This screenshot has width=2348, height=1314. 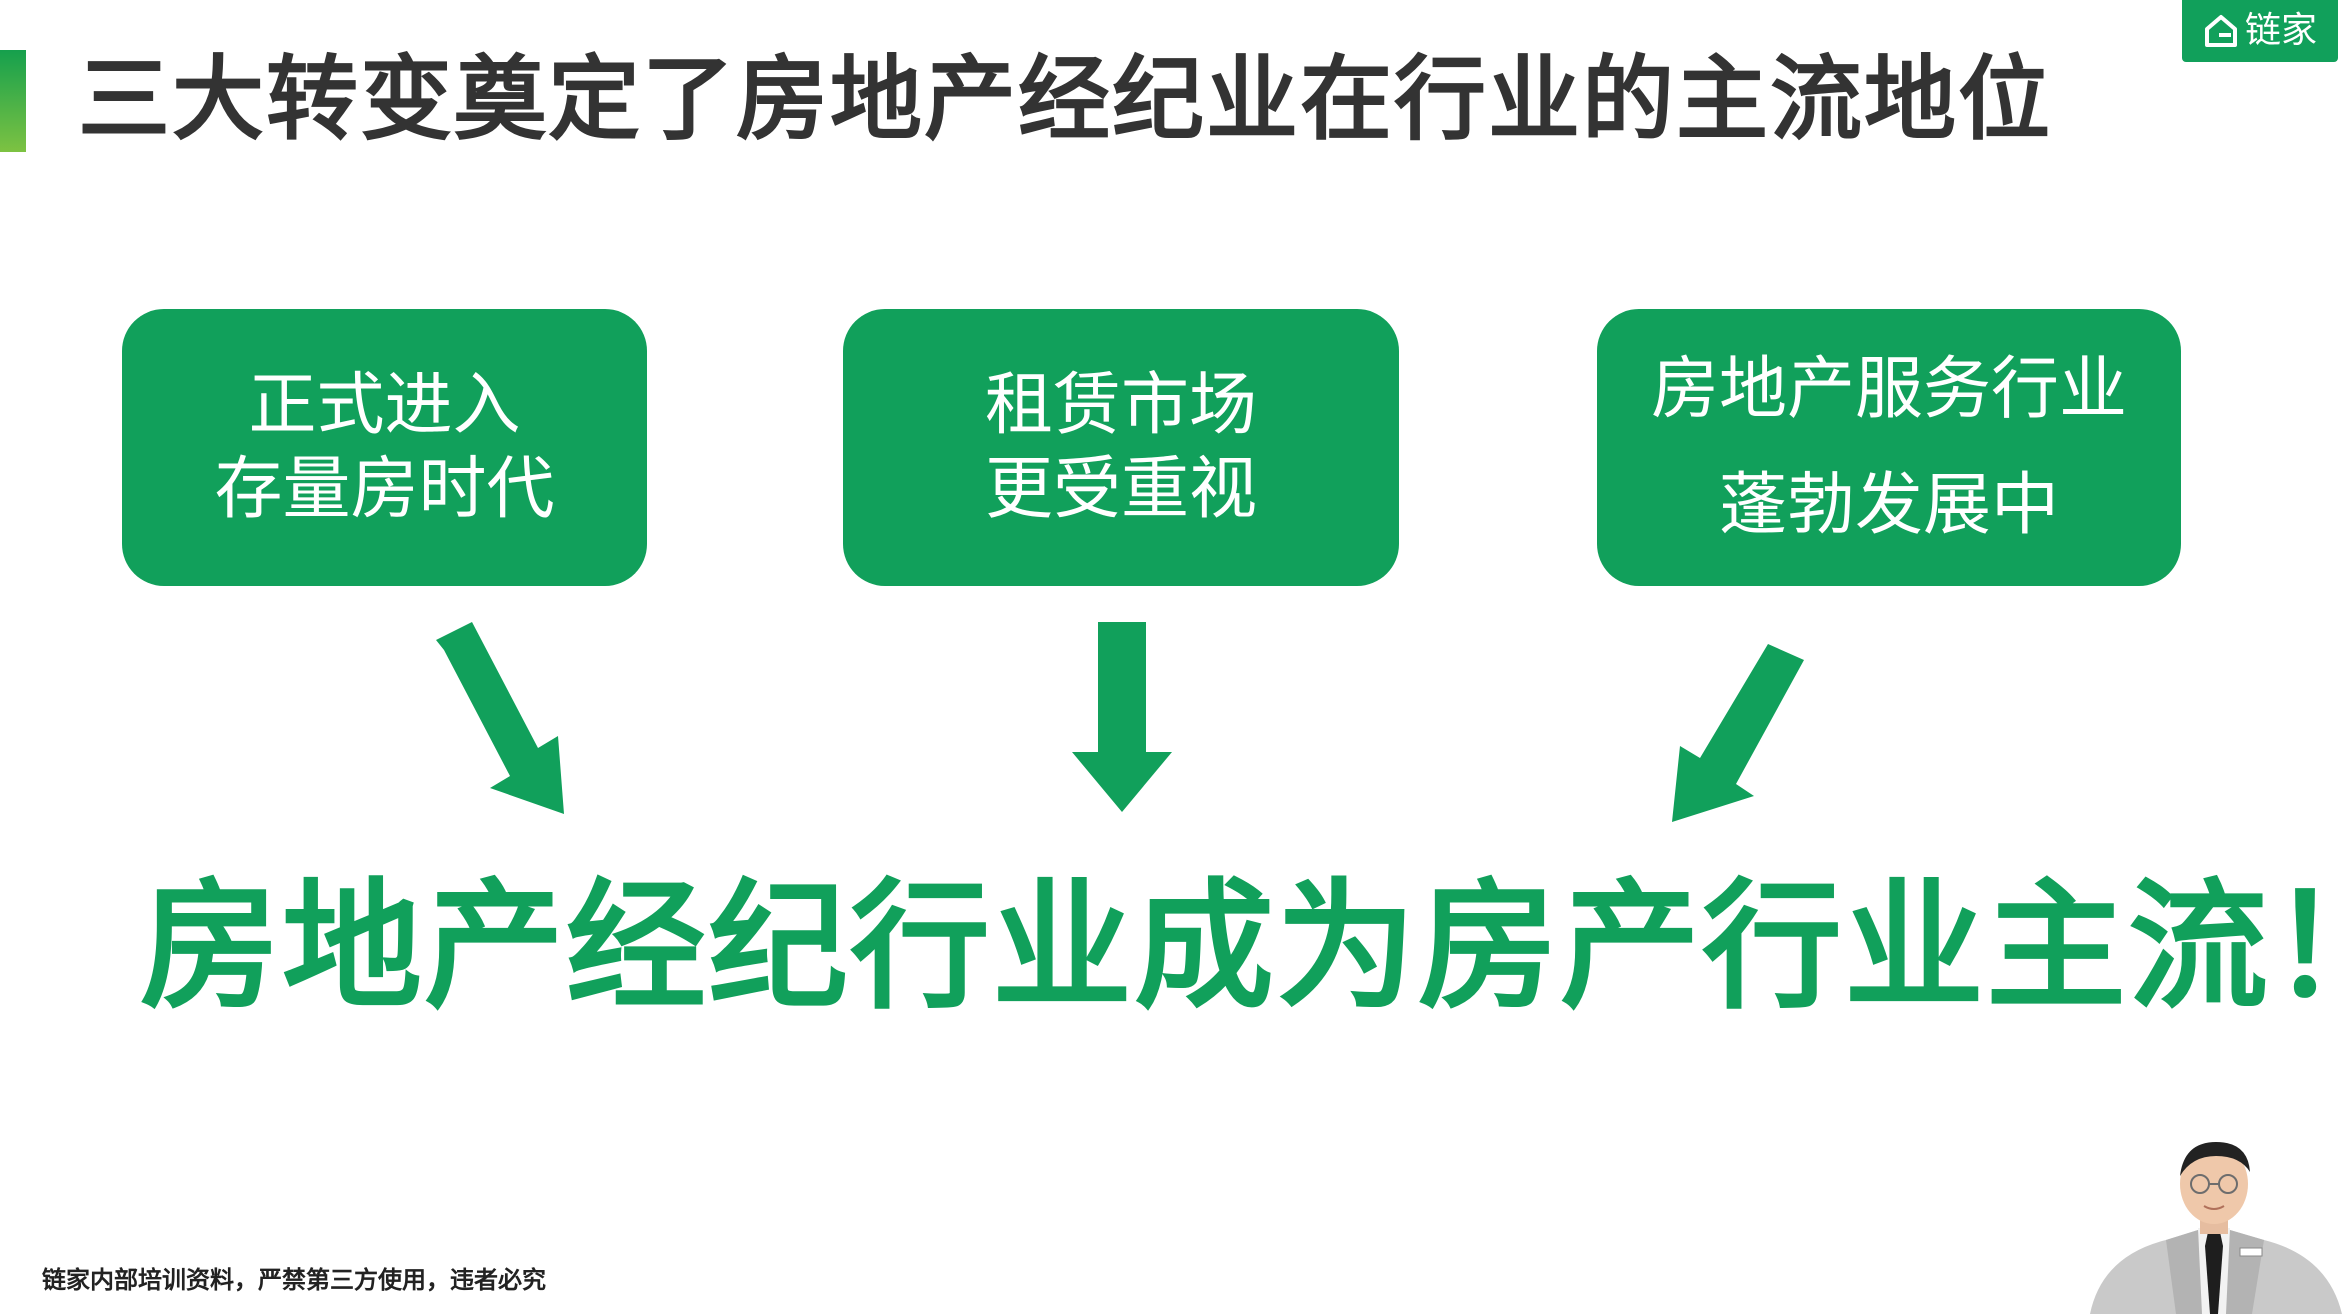 I want to click on card-real-estate-services: 房地产服务行业 蓬勃发展中, so click(x=1889, y=447).